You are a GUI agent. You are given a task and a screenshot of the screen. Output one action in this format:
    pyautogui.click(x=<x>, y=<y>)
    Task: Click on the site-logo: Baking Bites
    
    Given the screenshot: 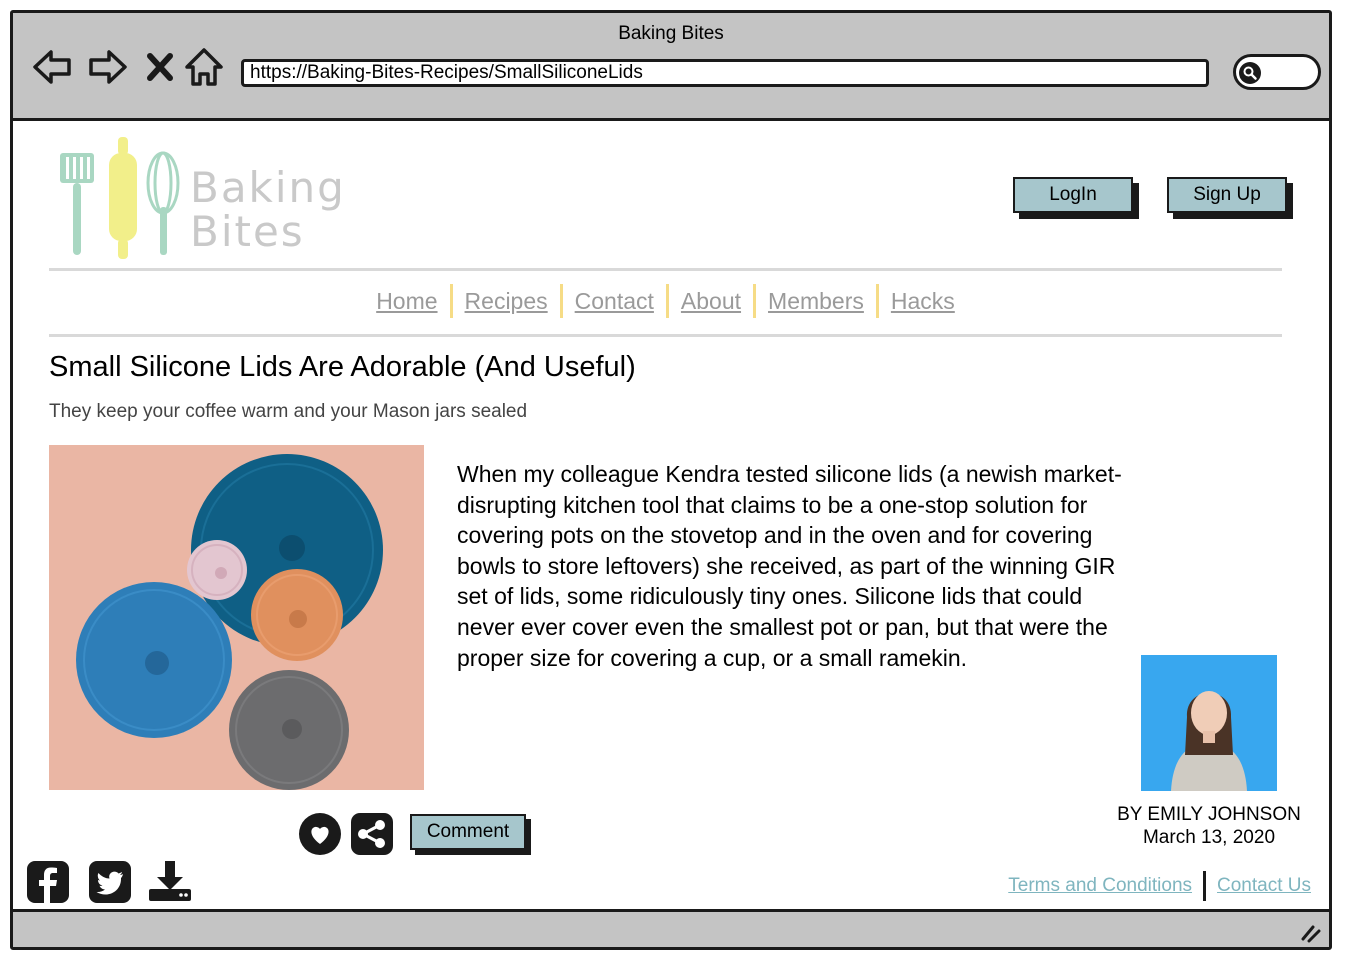 What is the action you would take?
    pyautogui.click(x=206, y=199)
    